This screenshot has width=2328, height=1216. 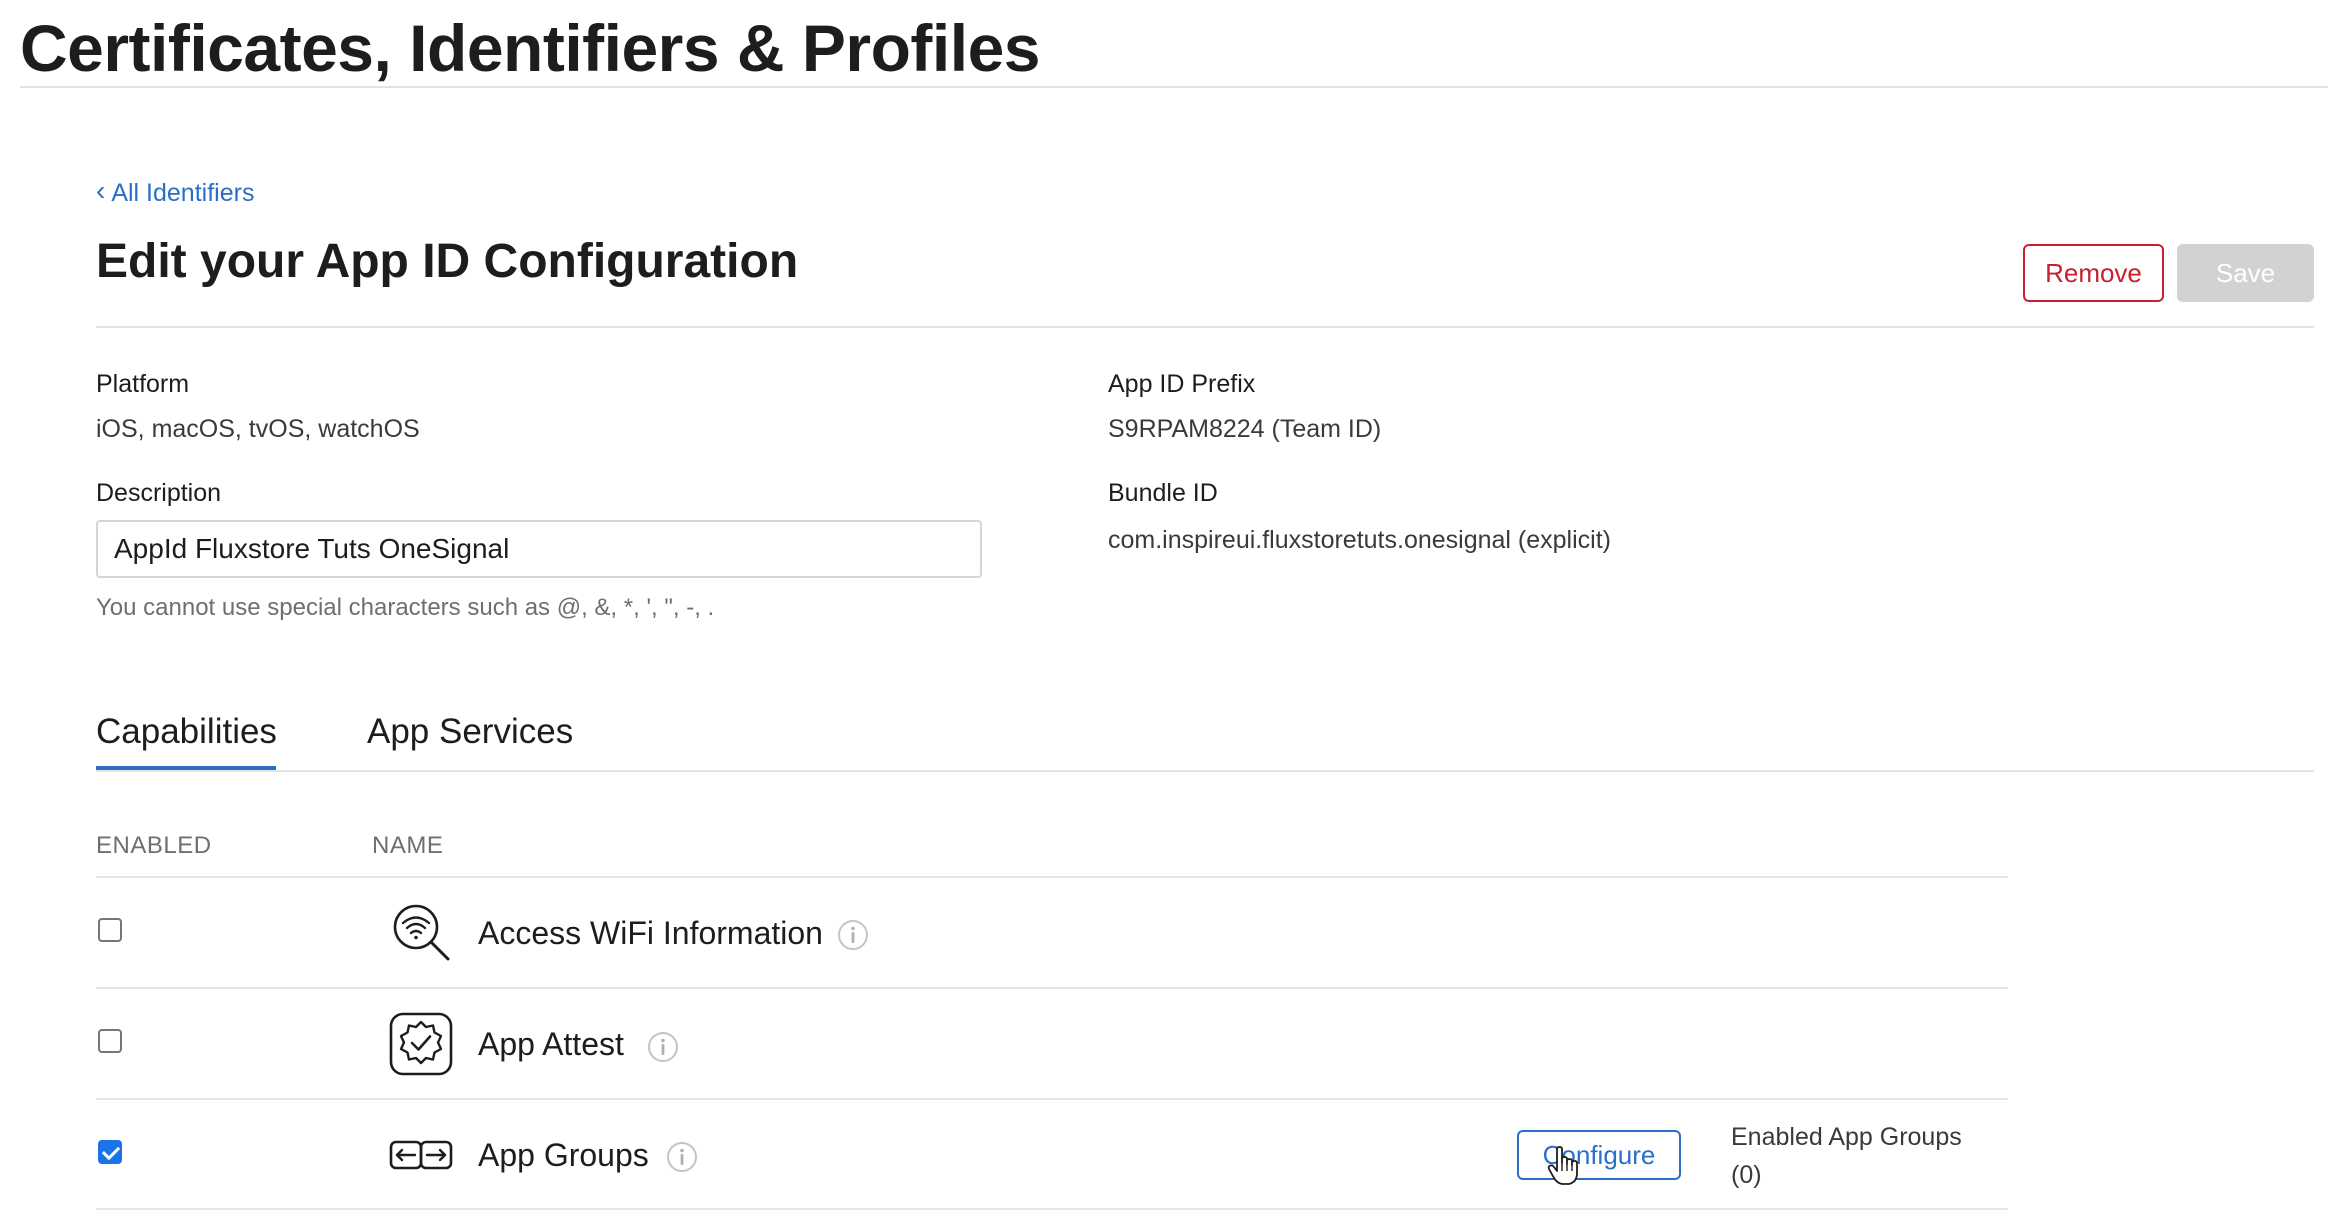 What do you see at coordinates (186, 732) in the screenshot?
I see `tab-capabilities: Capabilities` at bounding box center [186, 732].